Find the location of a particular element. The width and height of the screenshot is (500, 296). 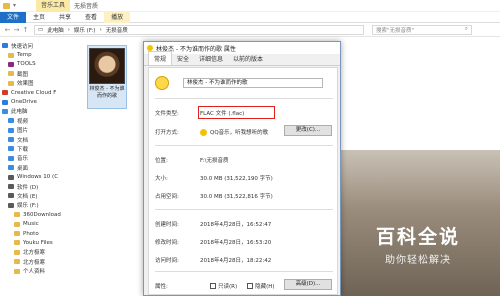

name-row: 林俊杰 - 不为谁而作的歌 is located at coordinates (239, 83).